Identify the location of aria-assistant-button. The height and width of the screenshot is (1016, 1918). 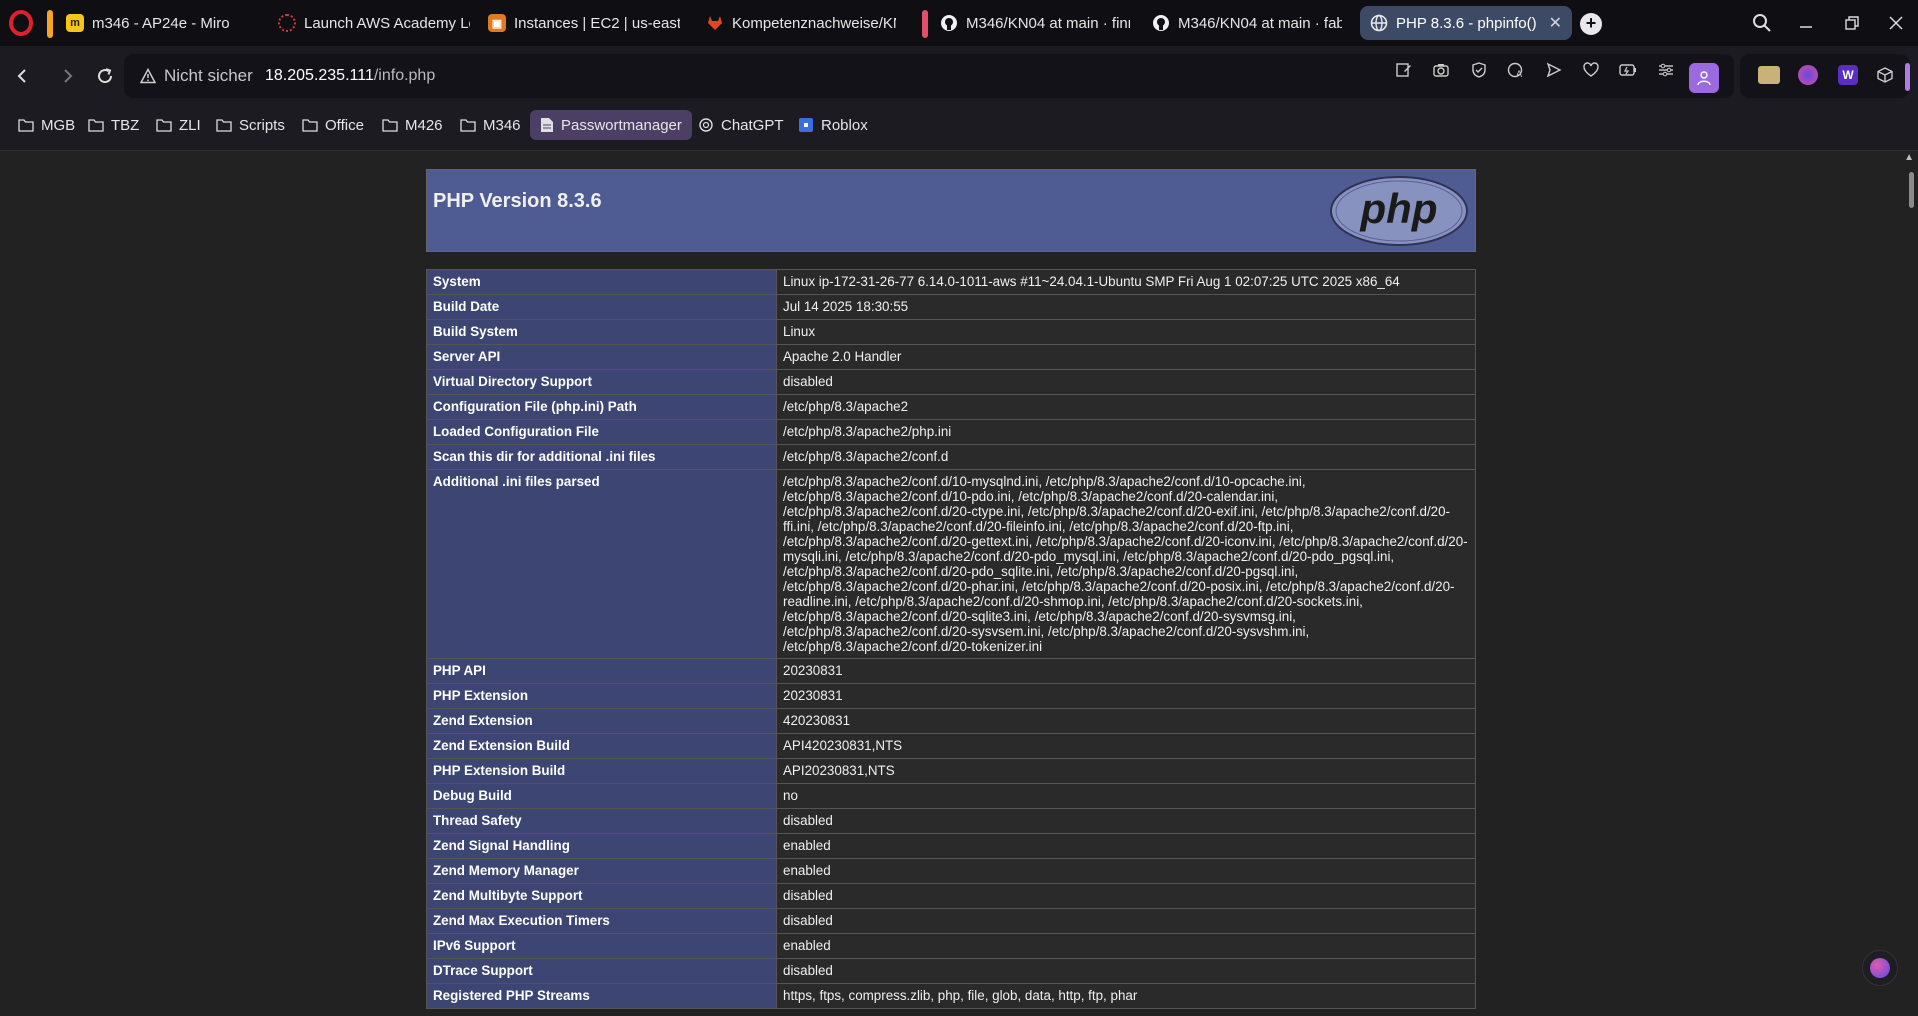
(1880, 968).